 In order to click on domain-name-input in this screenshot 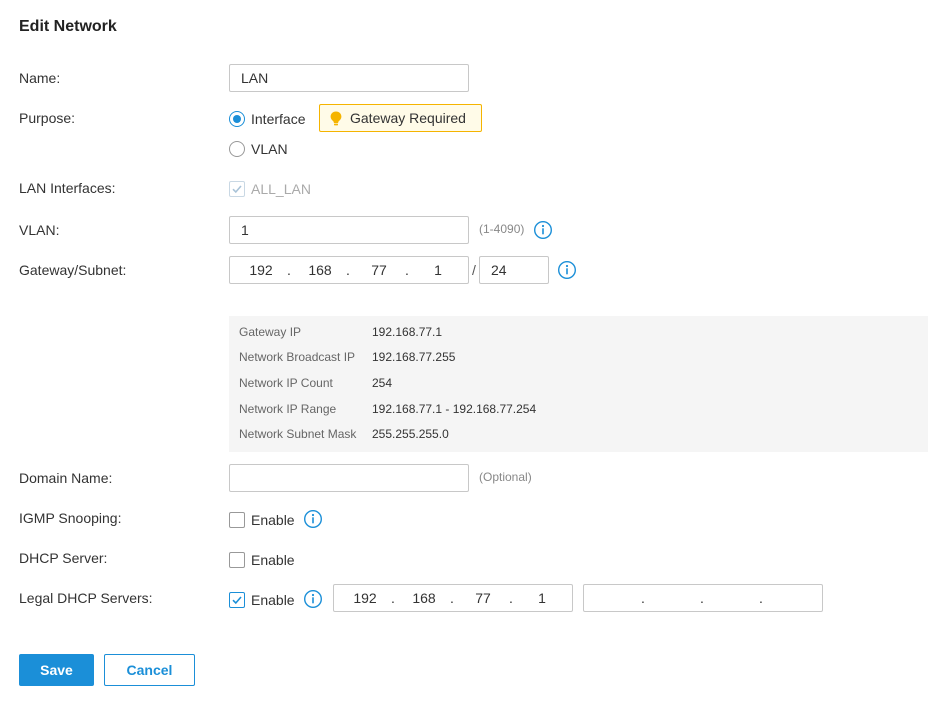, I will do `click(349, 478)`.